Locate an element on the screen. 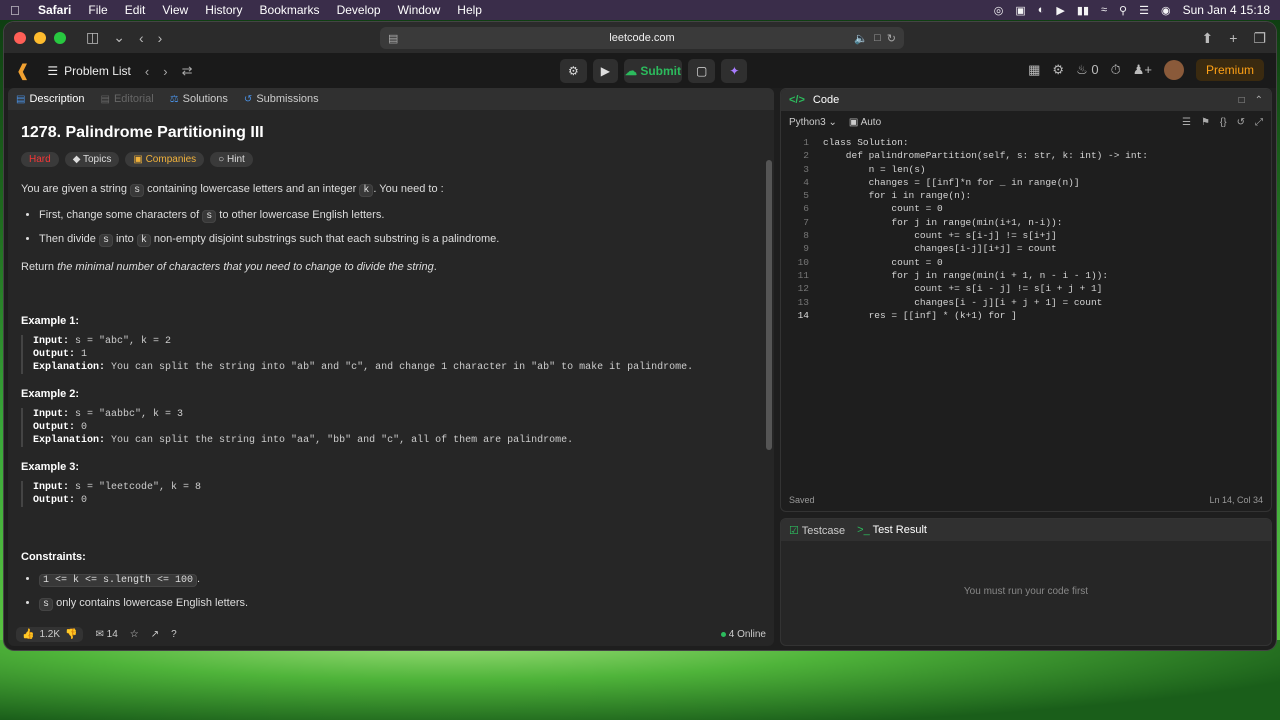 The width and height of the screenshot is (1280, 720). collapse-icon: ⌃ is located at coordinates (1259, 100).